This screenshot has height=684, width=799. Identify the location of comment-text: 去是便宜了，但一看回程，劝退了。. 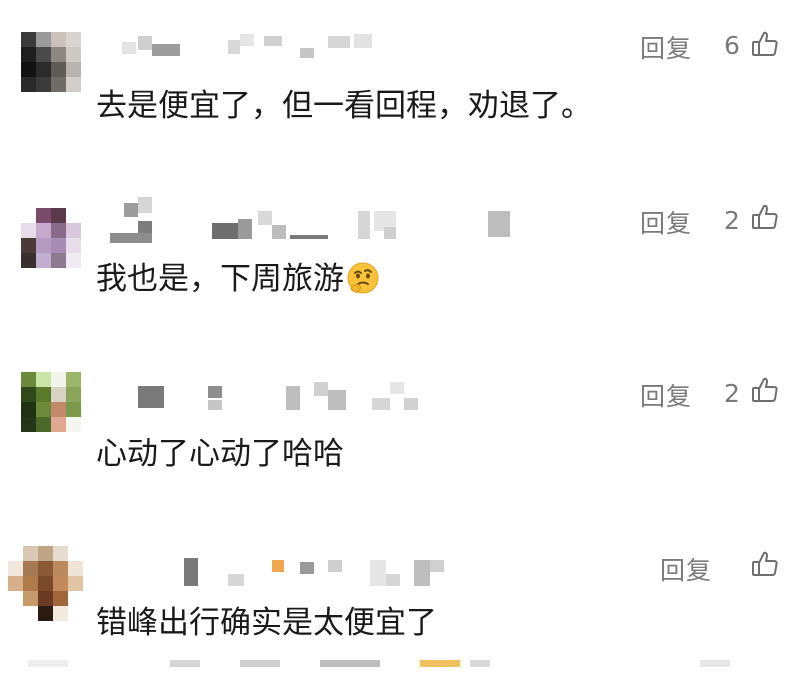
(344, 106).